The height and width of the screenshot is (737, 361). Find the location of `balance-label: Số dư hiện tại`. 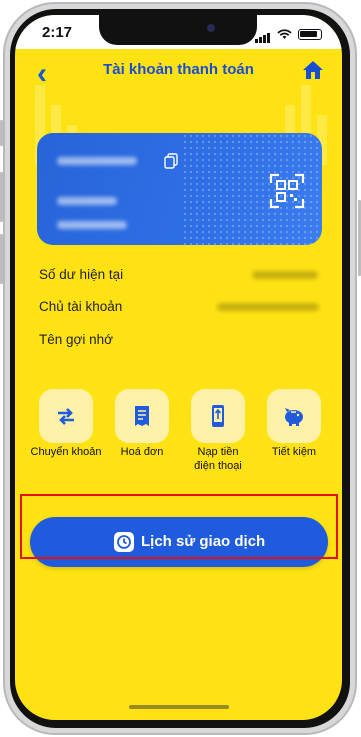

balance-label: Số dư hiện tại is located at coordinates (81, 274).